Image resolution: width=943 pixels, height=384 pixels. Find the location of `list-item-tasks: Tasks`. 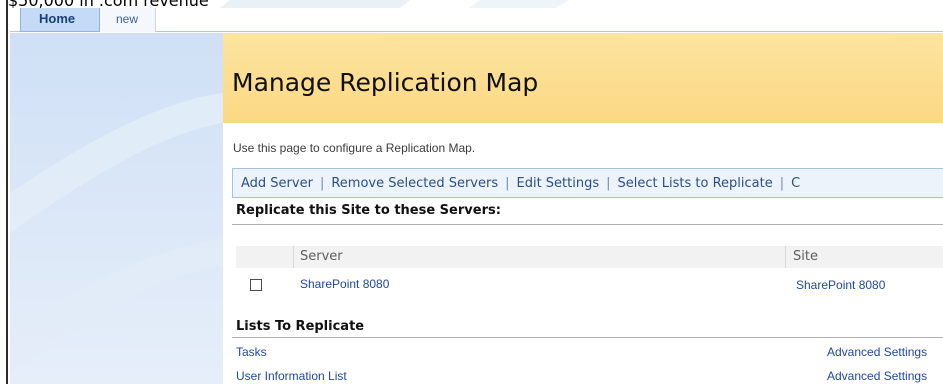

list-item-tasks: Tasks is located at coordinates (251, 352).